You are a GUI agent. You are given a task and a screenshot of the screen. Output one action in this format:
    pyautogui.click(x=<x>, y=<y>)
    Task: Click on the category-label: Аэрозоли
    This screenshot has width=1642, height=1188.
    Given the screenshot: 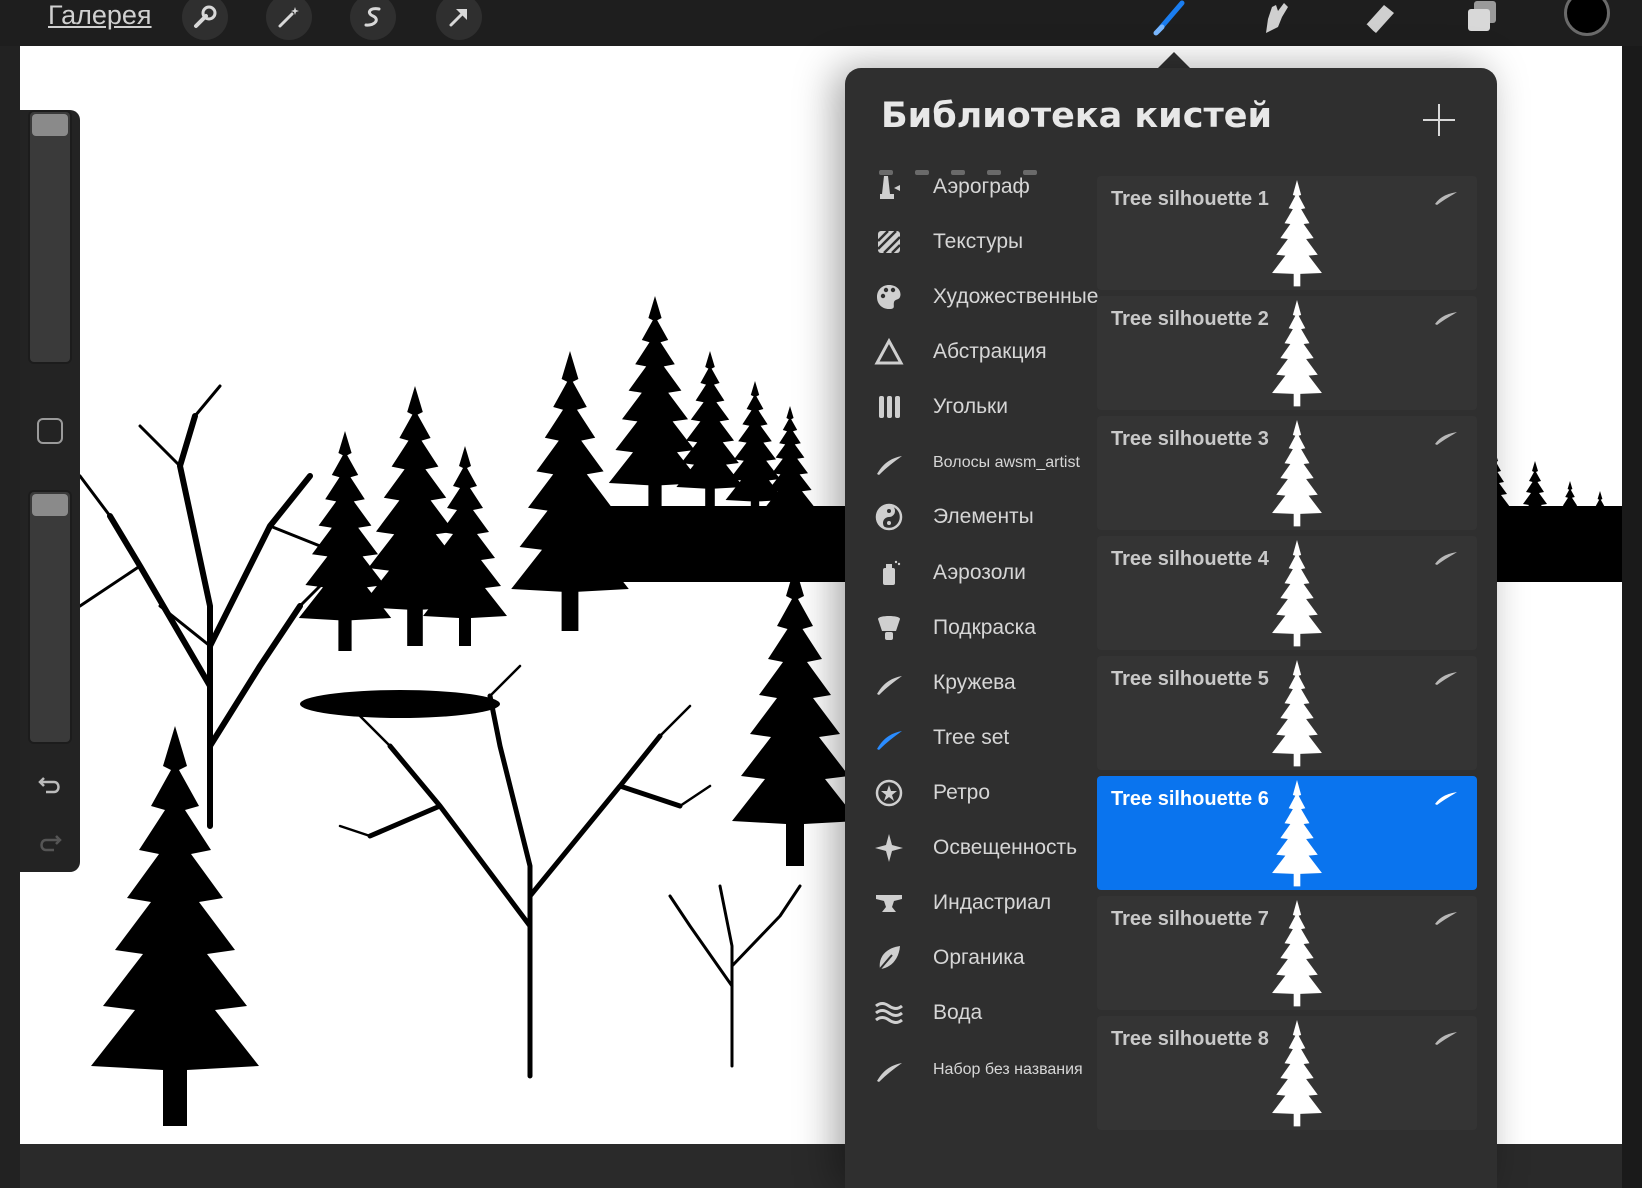 What is the action you would take?
    pyautogui.click(x=979, y=572)
    